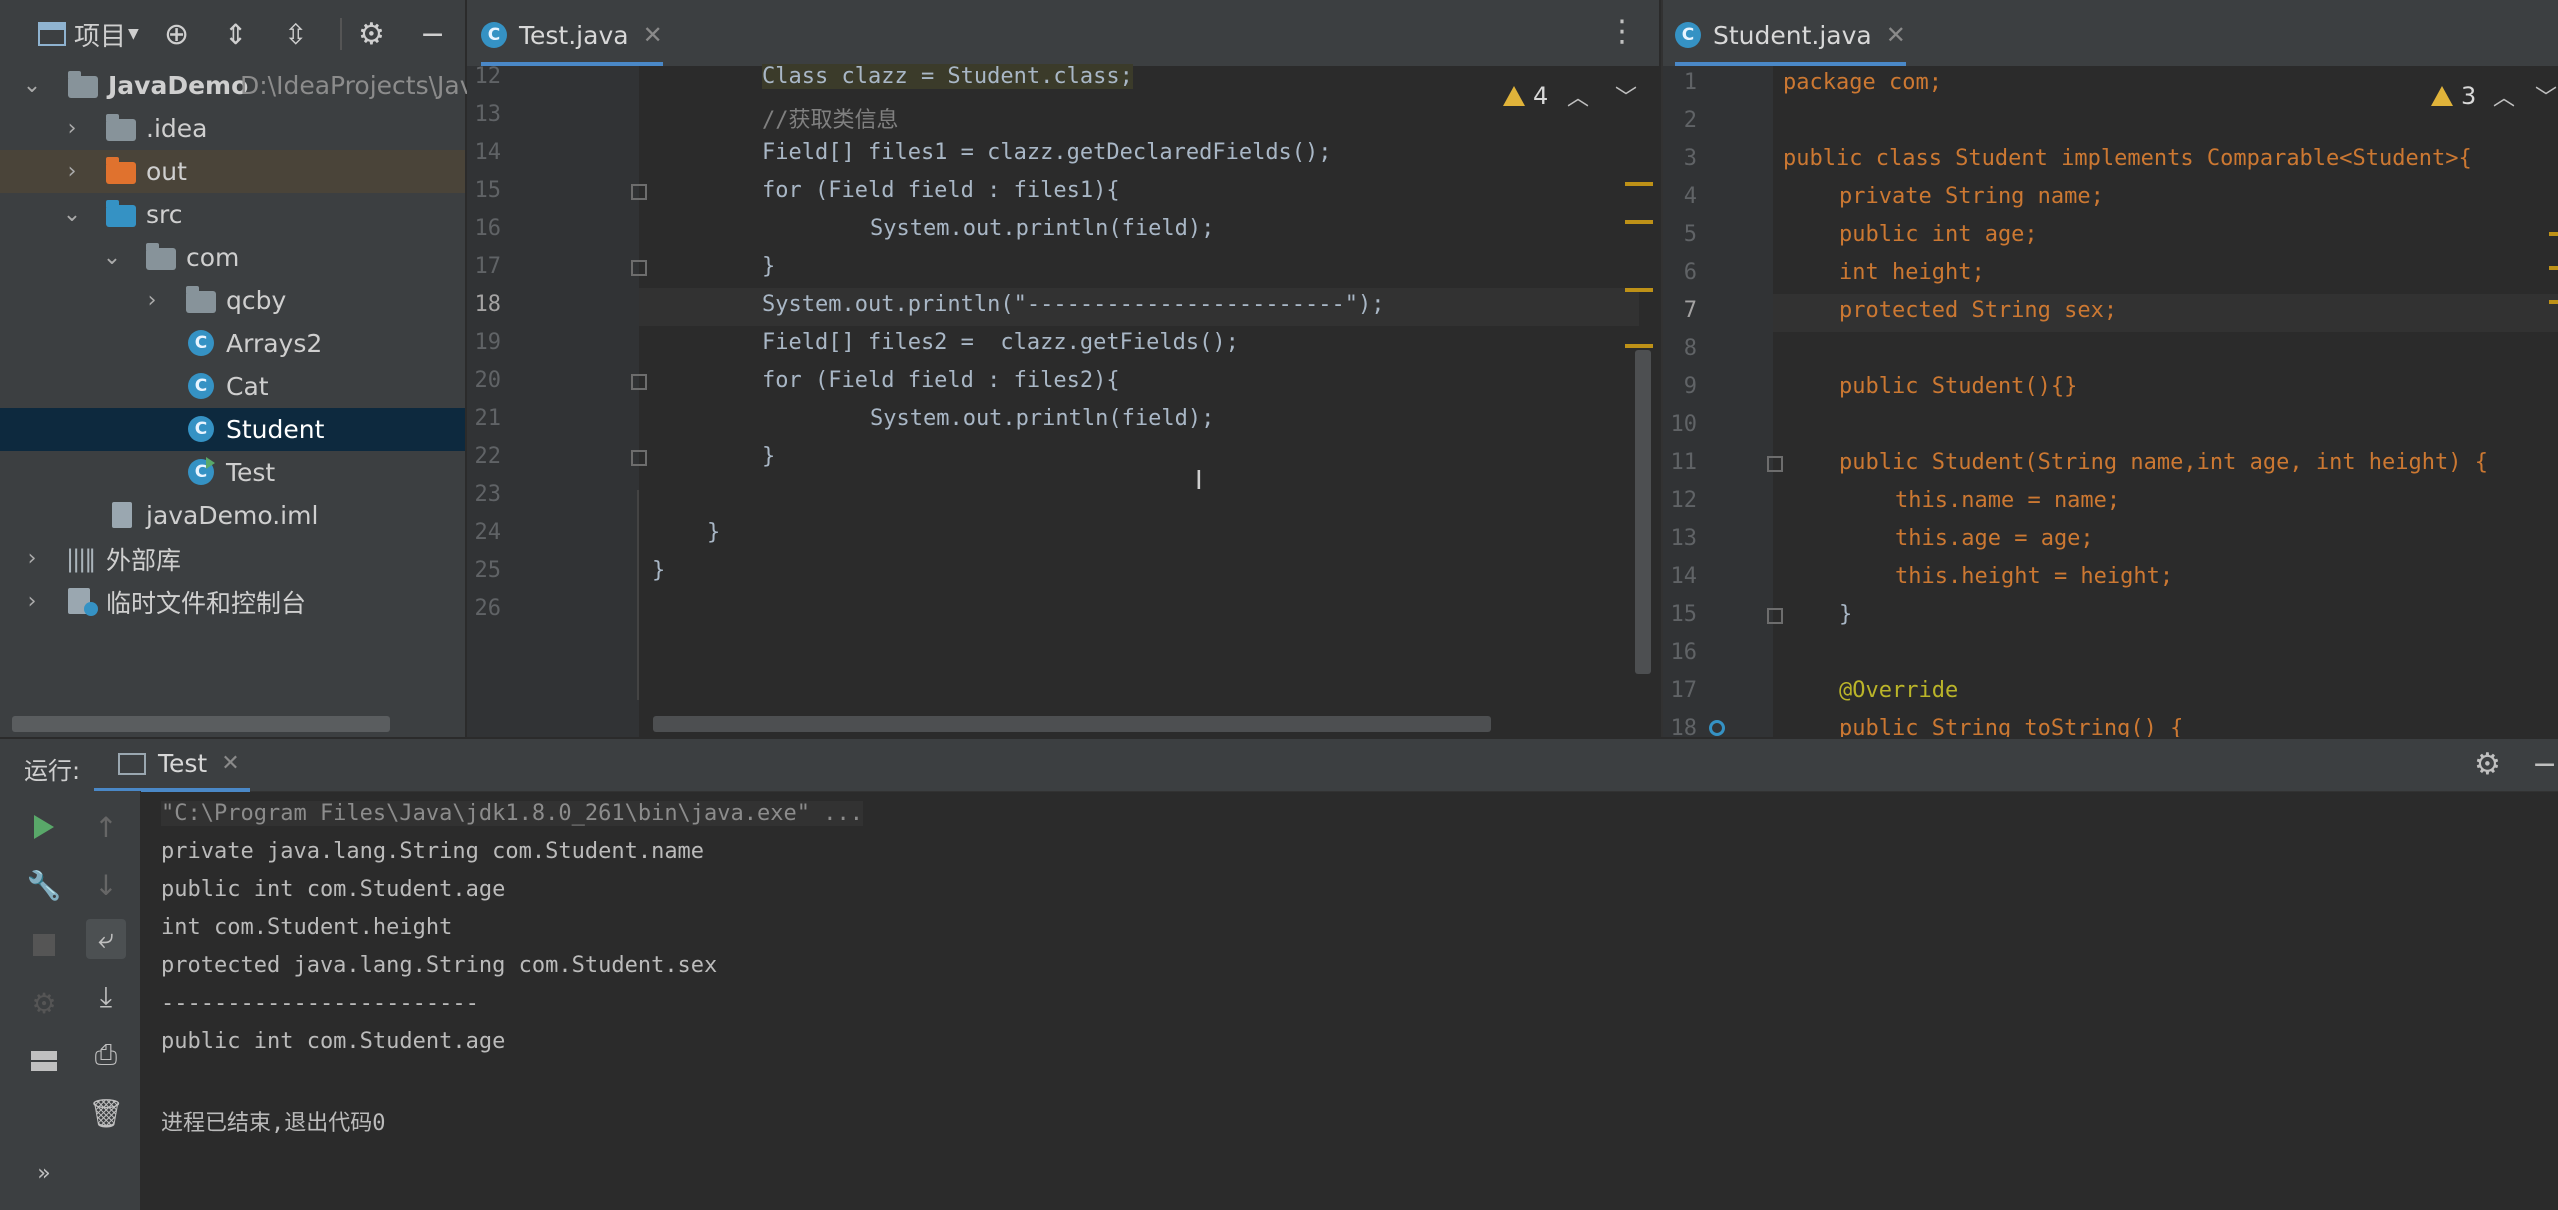 This screenshot has width=2558, height=1210. Describe the element at coordinates (232, 558) in the screenshot. I see `tree-item-external-libraries: › |||‖ 外部库` at that location.